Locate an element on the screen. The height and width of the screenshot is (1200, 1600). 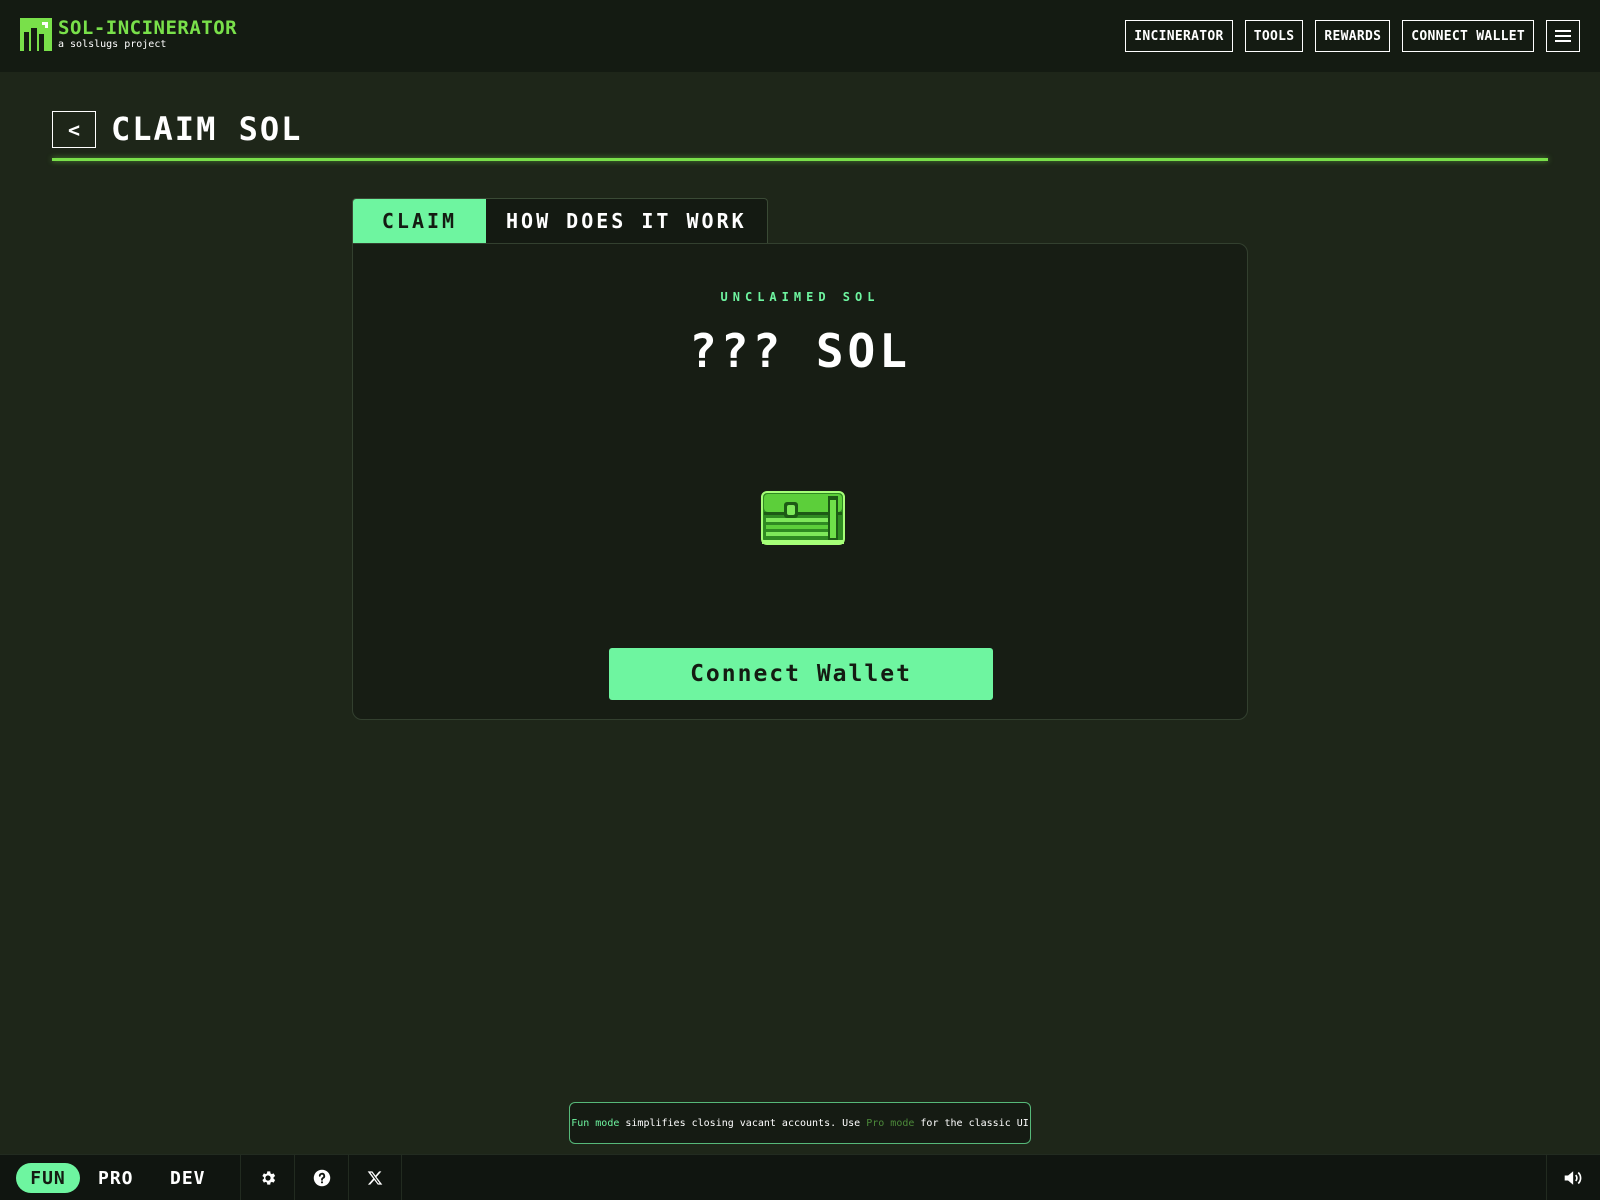
help-icon is located at coordinates (321, 1178).